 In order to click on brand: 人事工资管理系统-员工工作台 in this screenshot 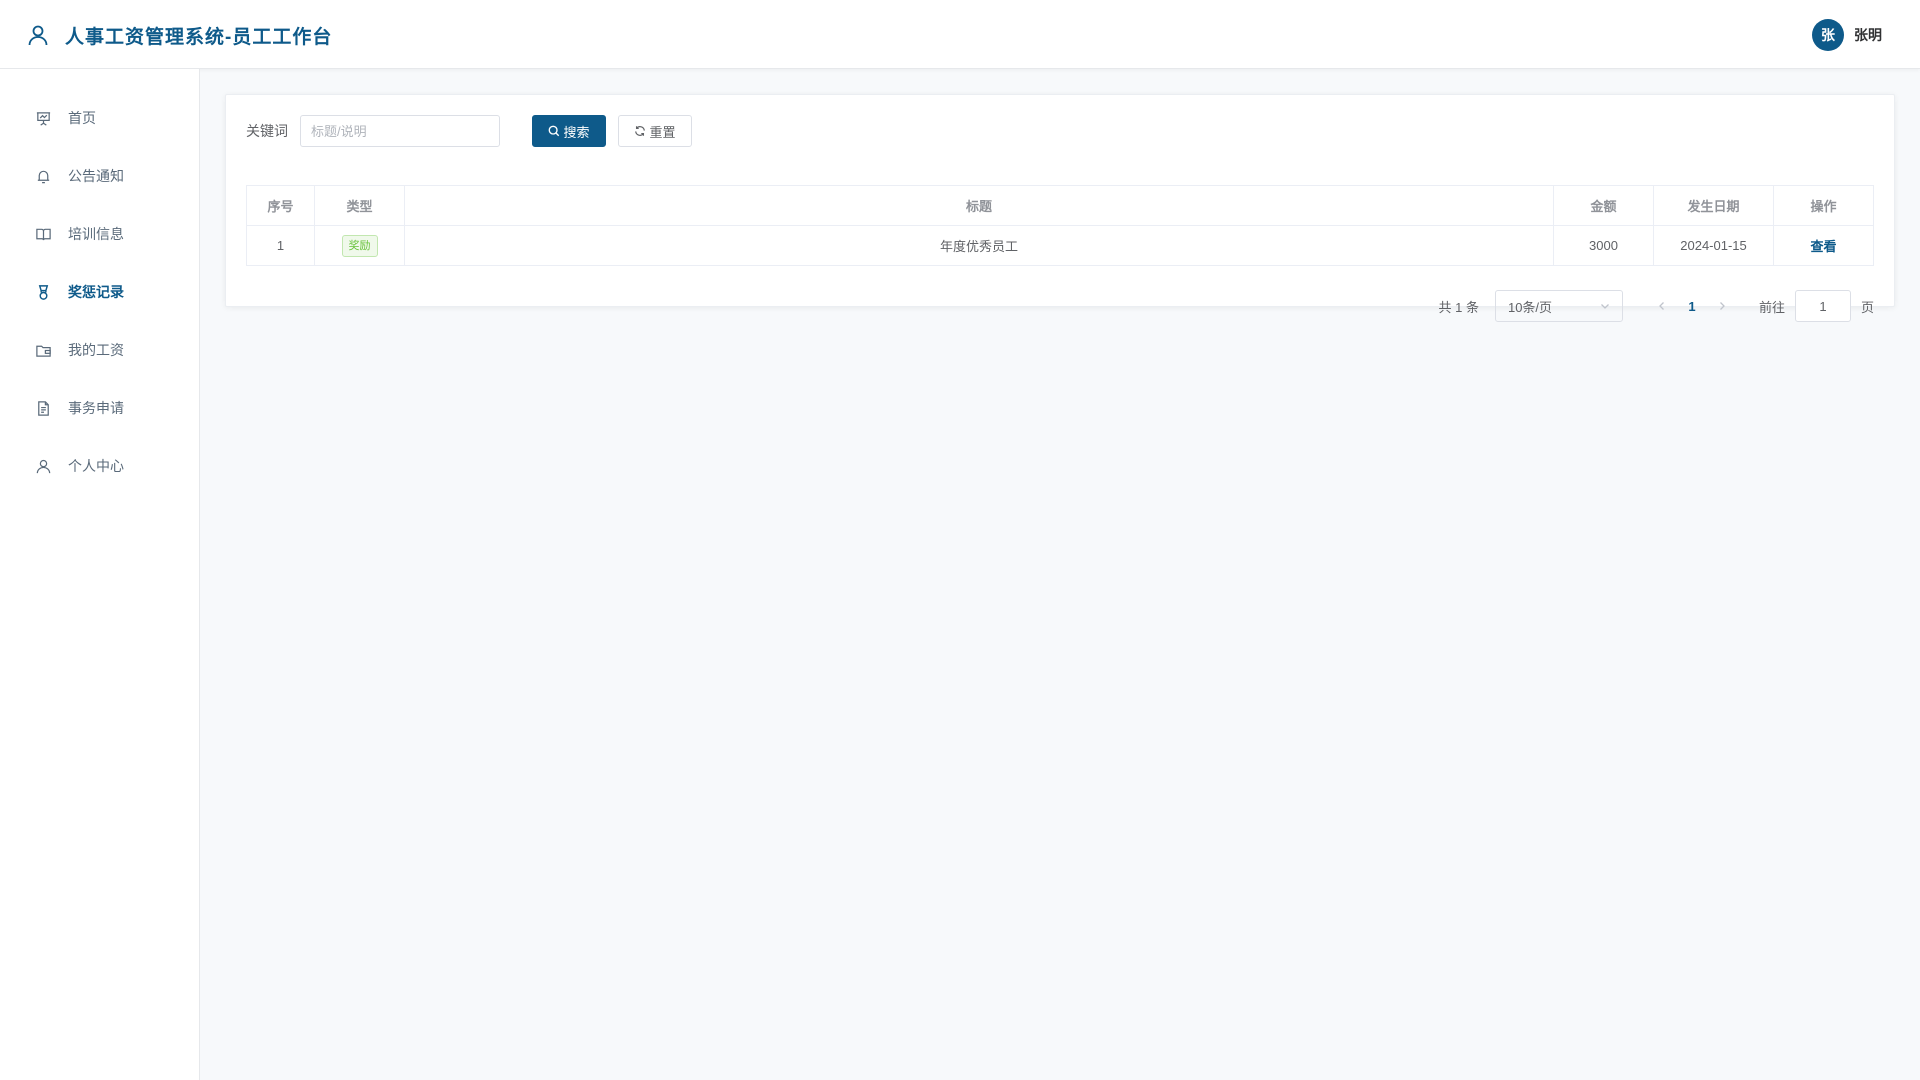, I will do `click(178, 35)`.